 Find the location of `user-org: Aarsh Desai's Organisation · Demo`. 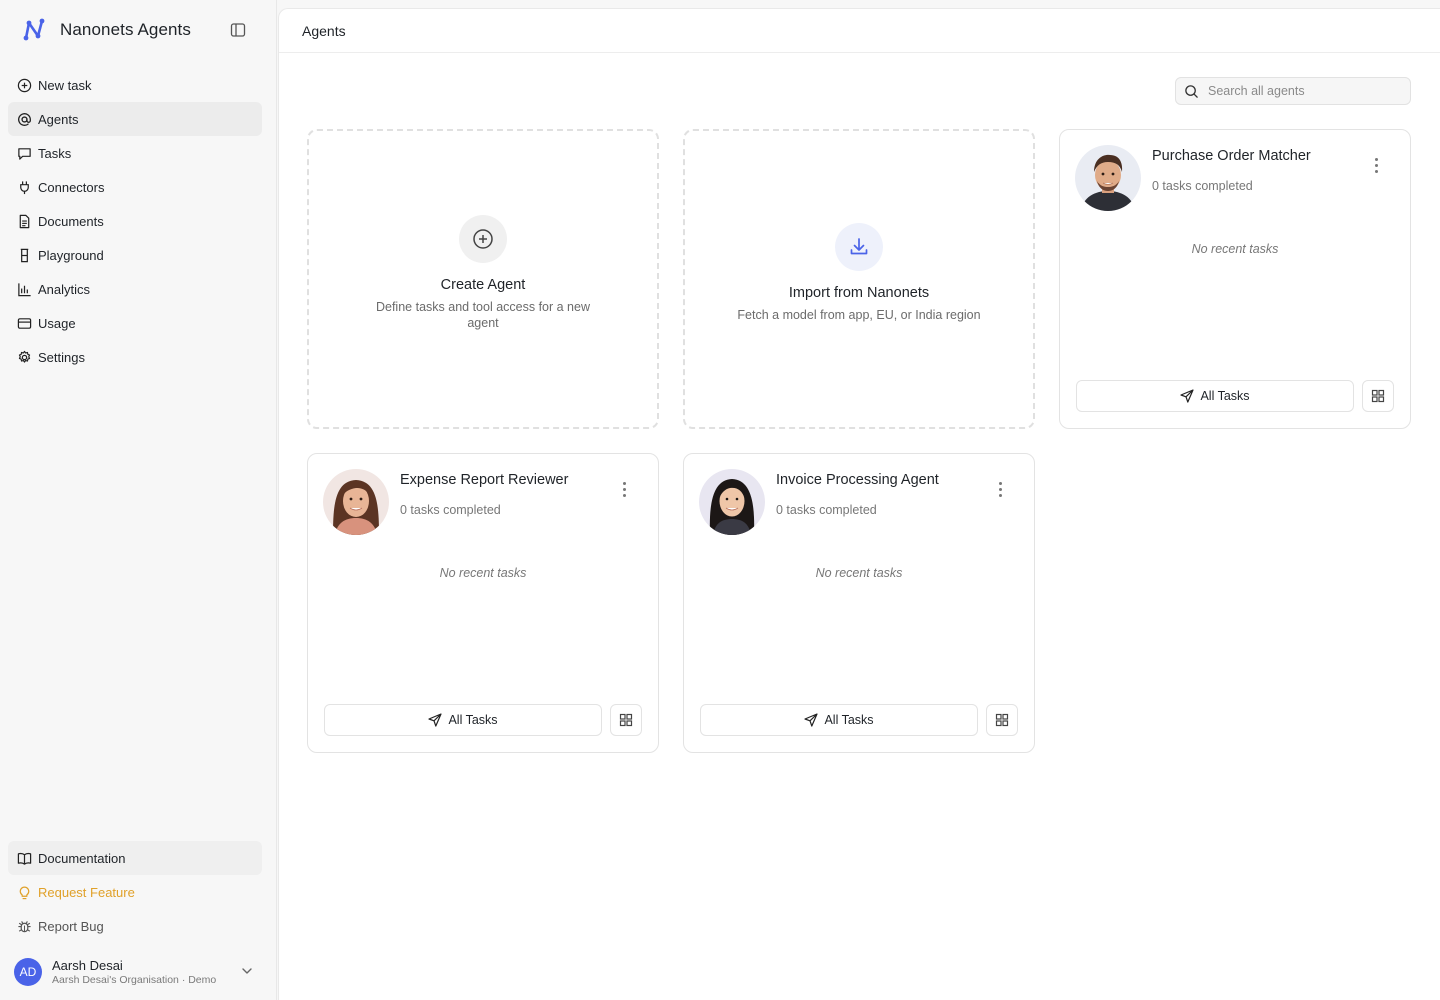

user-org: Aarsh Desai's Organisation · Demo is located at coordinates (134, 980).